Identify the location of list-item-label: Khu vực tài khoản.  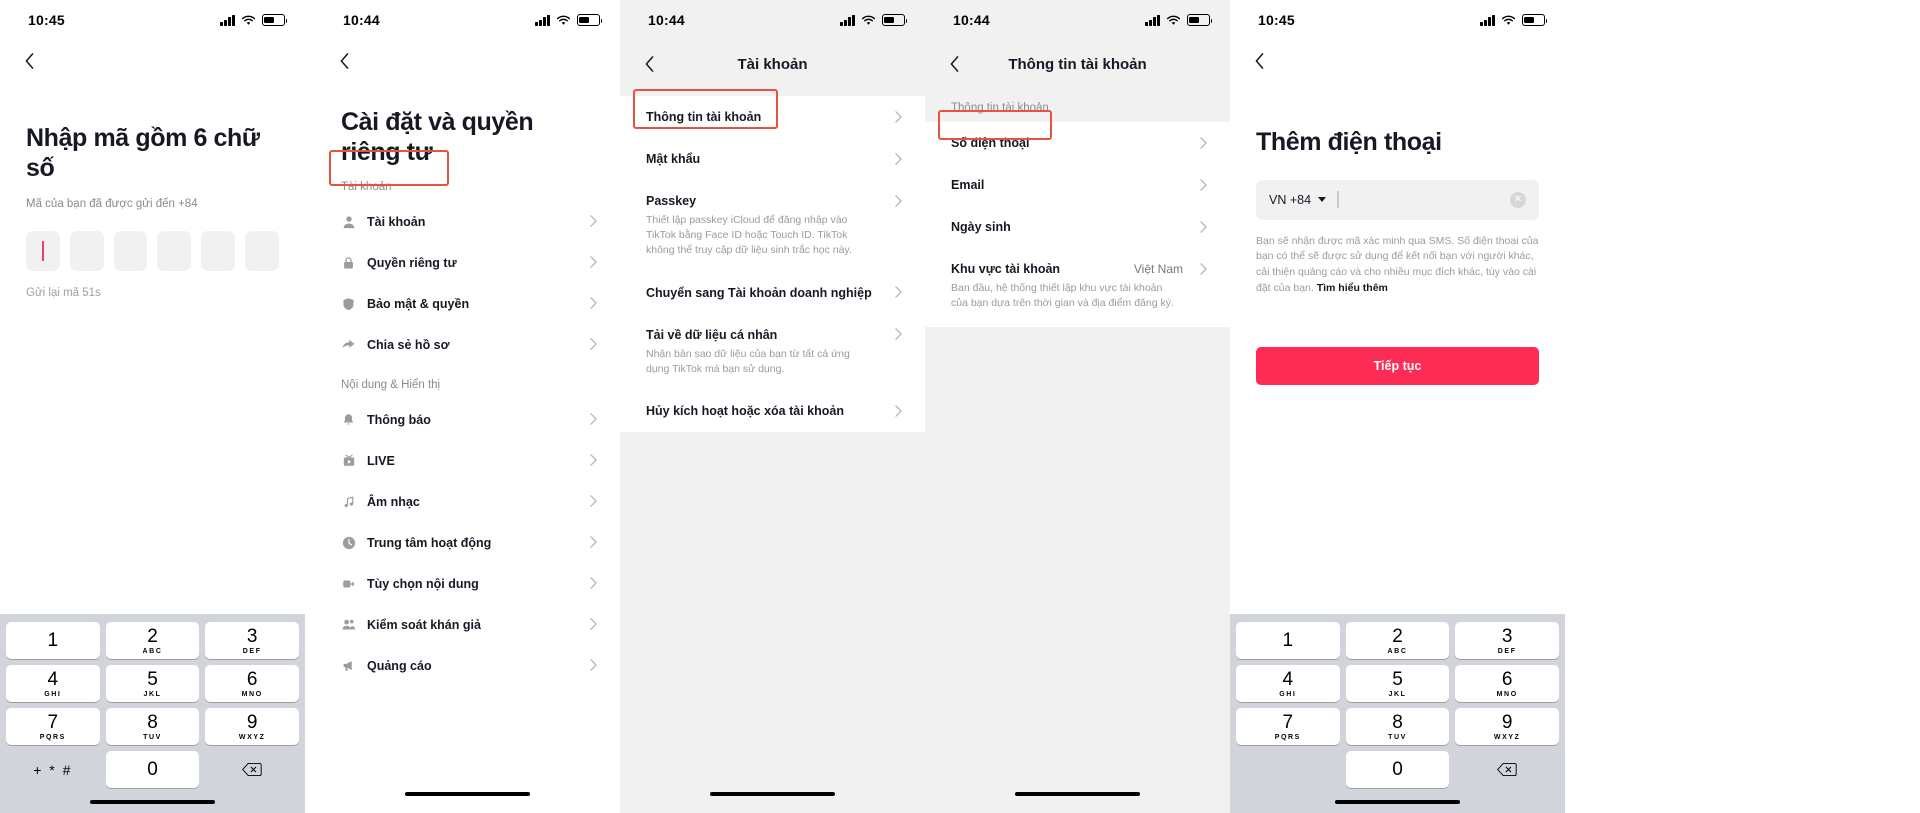
(1006, 269).